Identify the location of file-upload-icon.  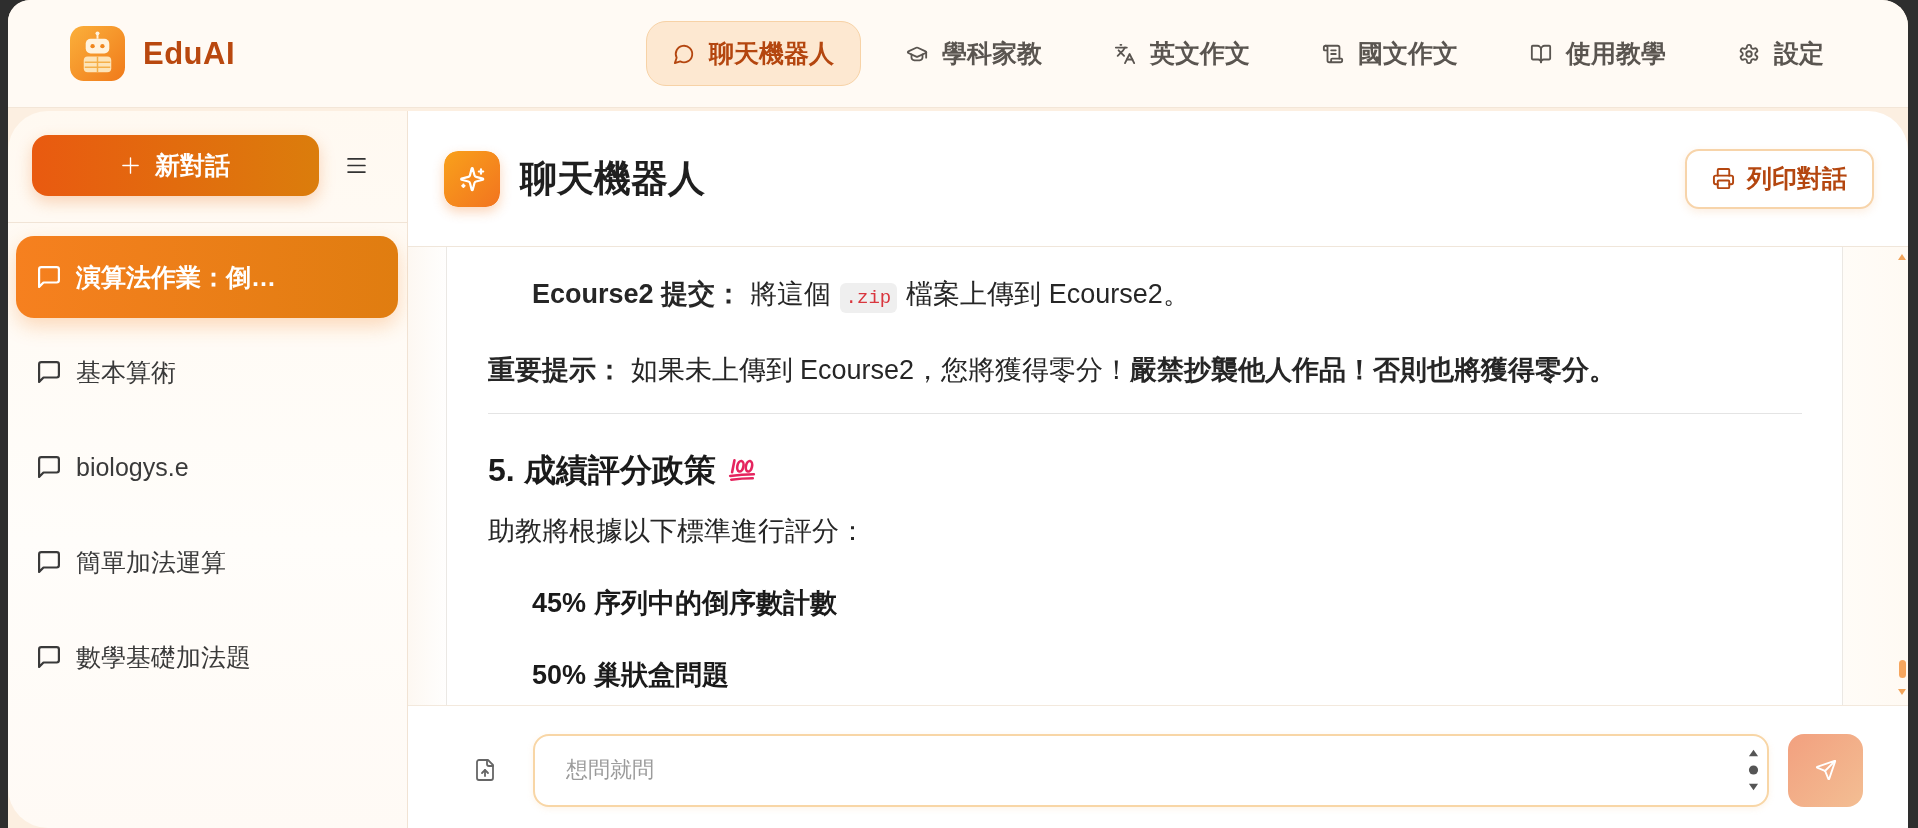
(485, 770).